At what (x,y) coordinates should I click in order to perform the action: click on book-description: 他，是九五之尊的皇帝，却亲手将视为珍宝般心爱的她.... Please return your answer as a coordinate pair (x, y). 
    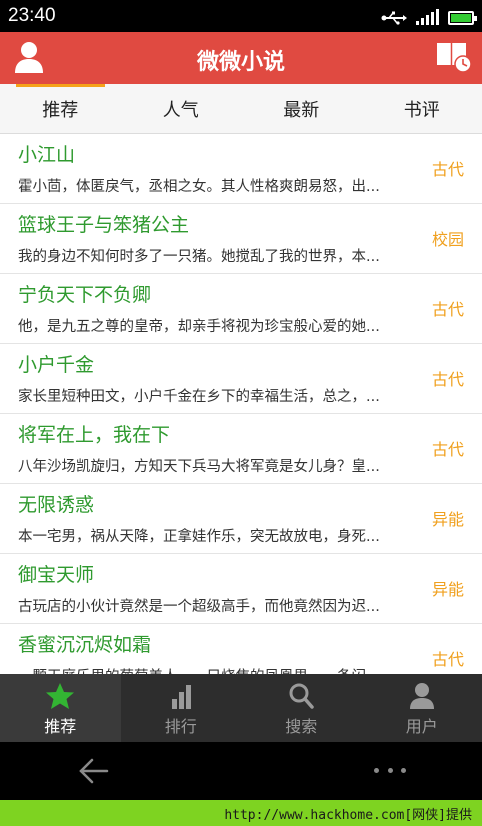
    Looking at the image, I should click on (199, 327).